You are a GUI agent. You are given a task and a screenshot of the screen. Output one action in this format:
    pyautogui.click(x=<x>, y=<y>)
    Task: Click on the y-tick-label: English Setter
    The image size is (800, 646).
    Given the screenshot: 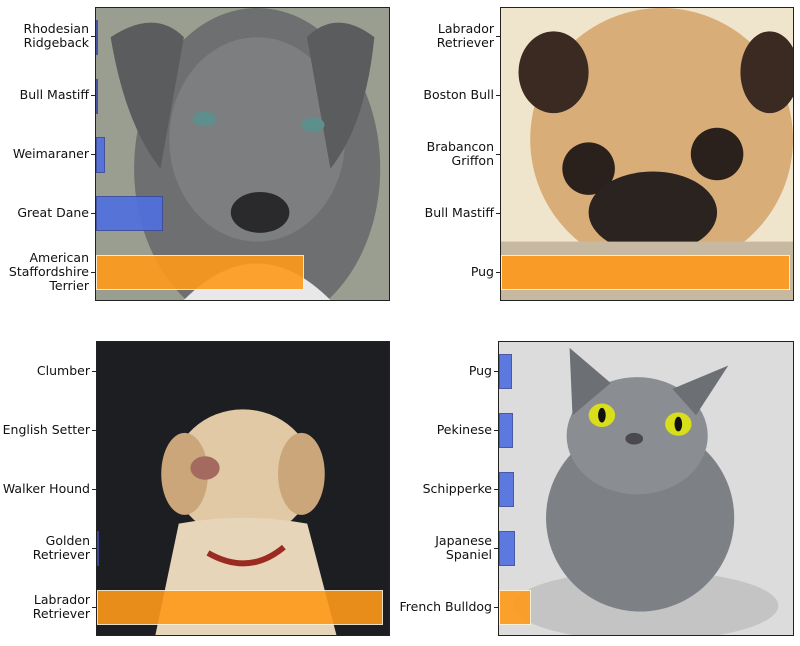 What is the action you would take?
    pyautogui.click(x=46, y=429)
    